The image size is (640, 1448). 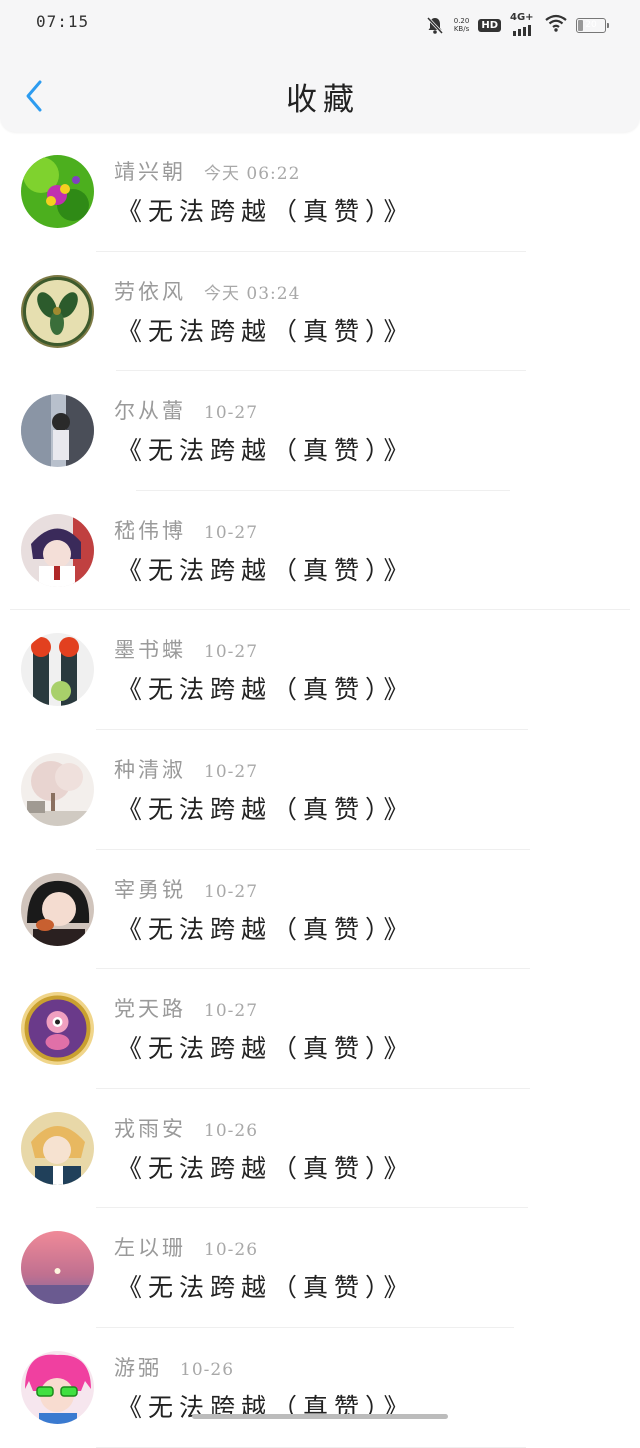 I want to click on favorite-meta: 嵇伟博 10-27, so click(x=186, y=530).